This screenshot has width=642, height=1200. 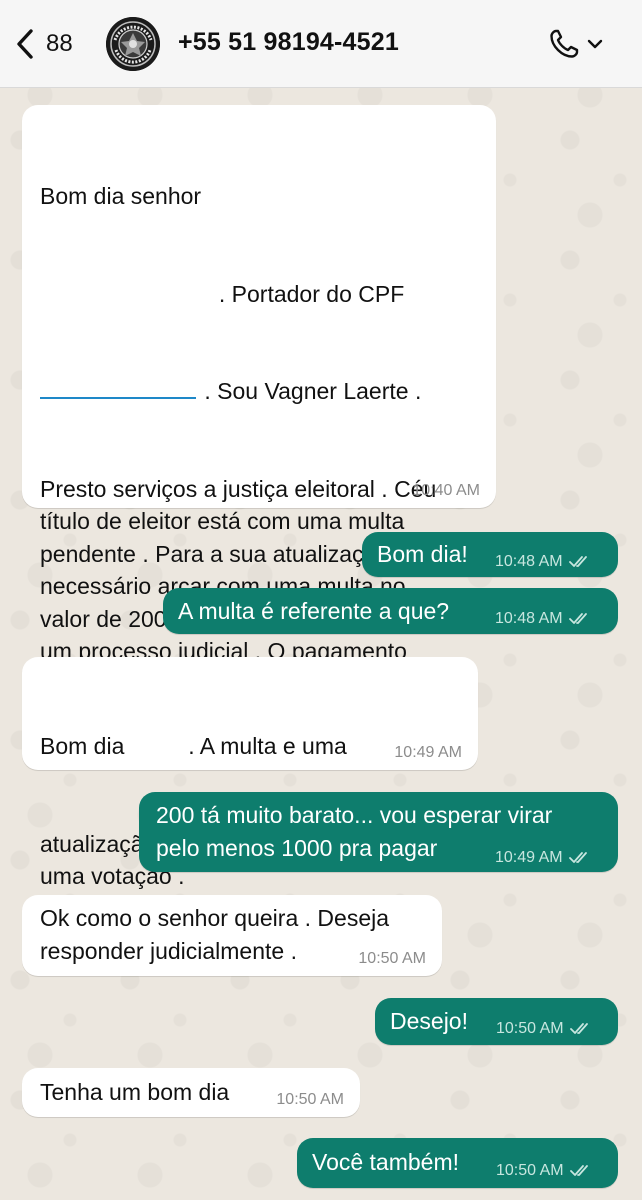 What do you see at coordinates (82, 746) in the screenshot?
I see `message-text: Bom dia` at bounding box center [82, 746].